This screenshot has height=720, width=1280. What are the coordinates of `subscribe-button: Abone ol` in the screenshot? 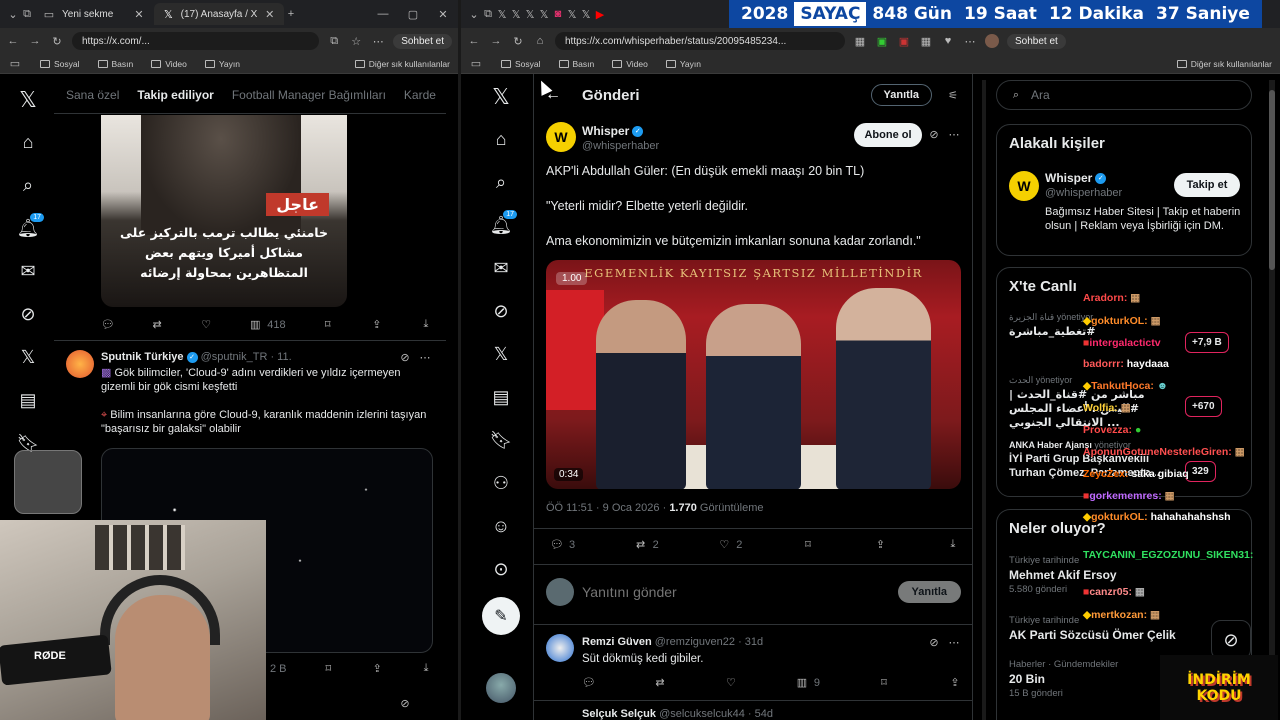 It's located at (888, 135).